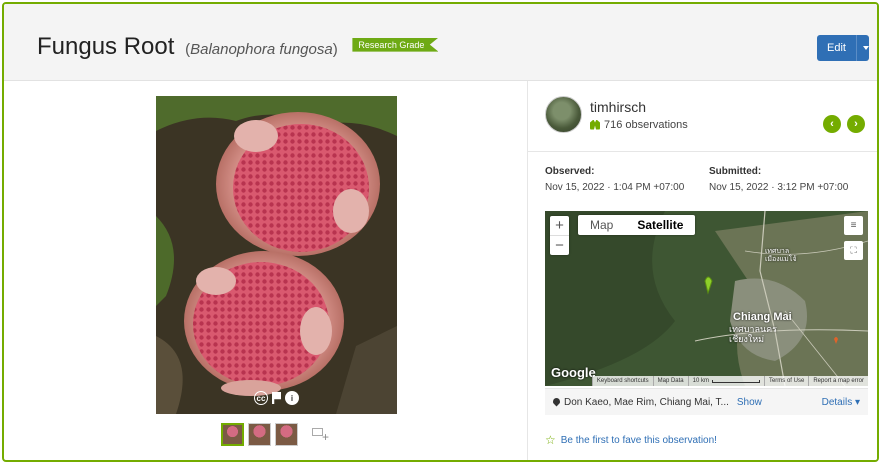 Image resolution: width=883 pixels, height=466 pixels. What do you see at coordinates (595, 124) in the screenshot?
I see `binoculars-icon` at bounding box center [595, 124].